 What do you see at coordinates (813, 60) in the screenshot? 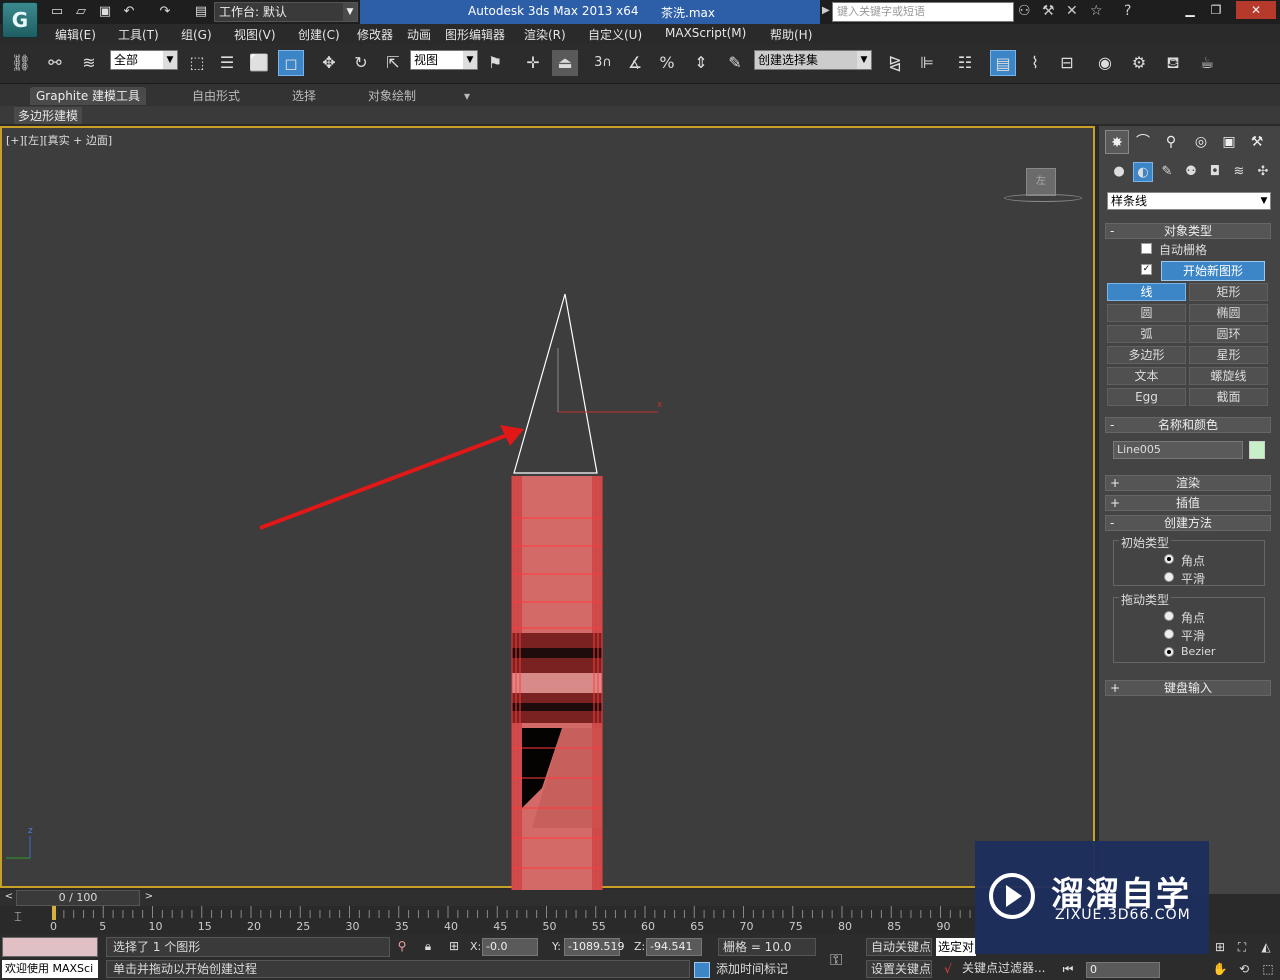
I see `named-selection-dropdown: 创建选择集 ▼` at bounding box center [813, 60].